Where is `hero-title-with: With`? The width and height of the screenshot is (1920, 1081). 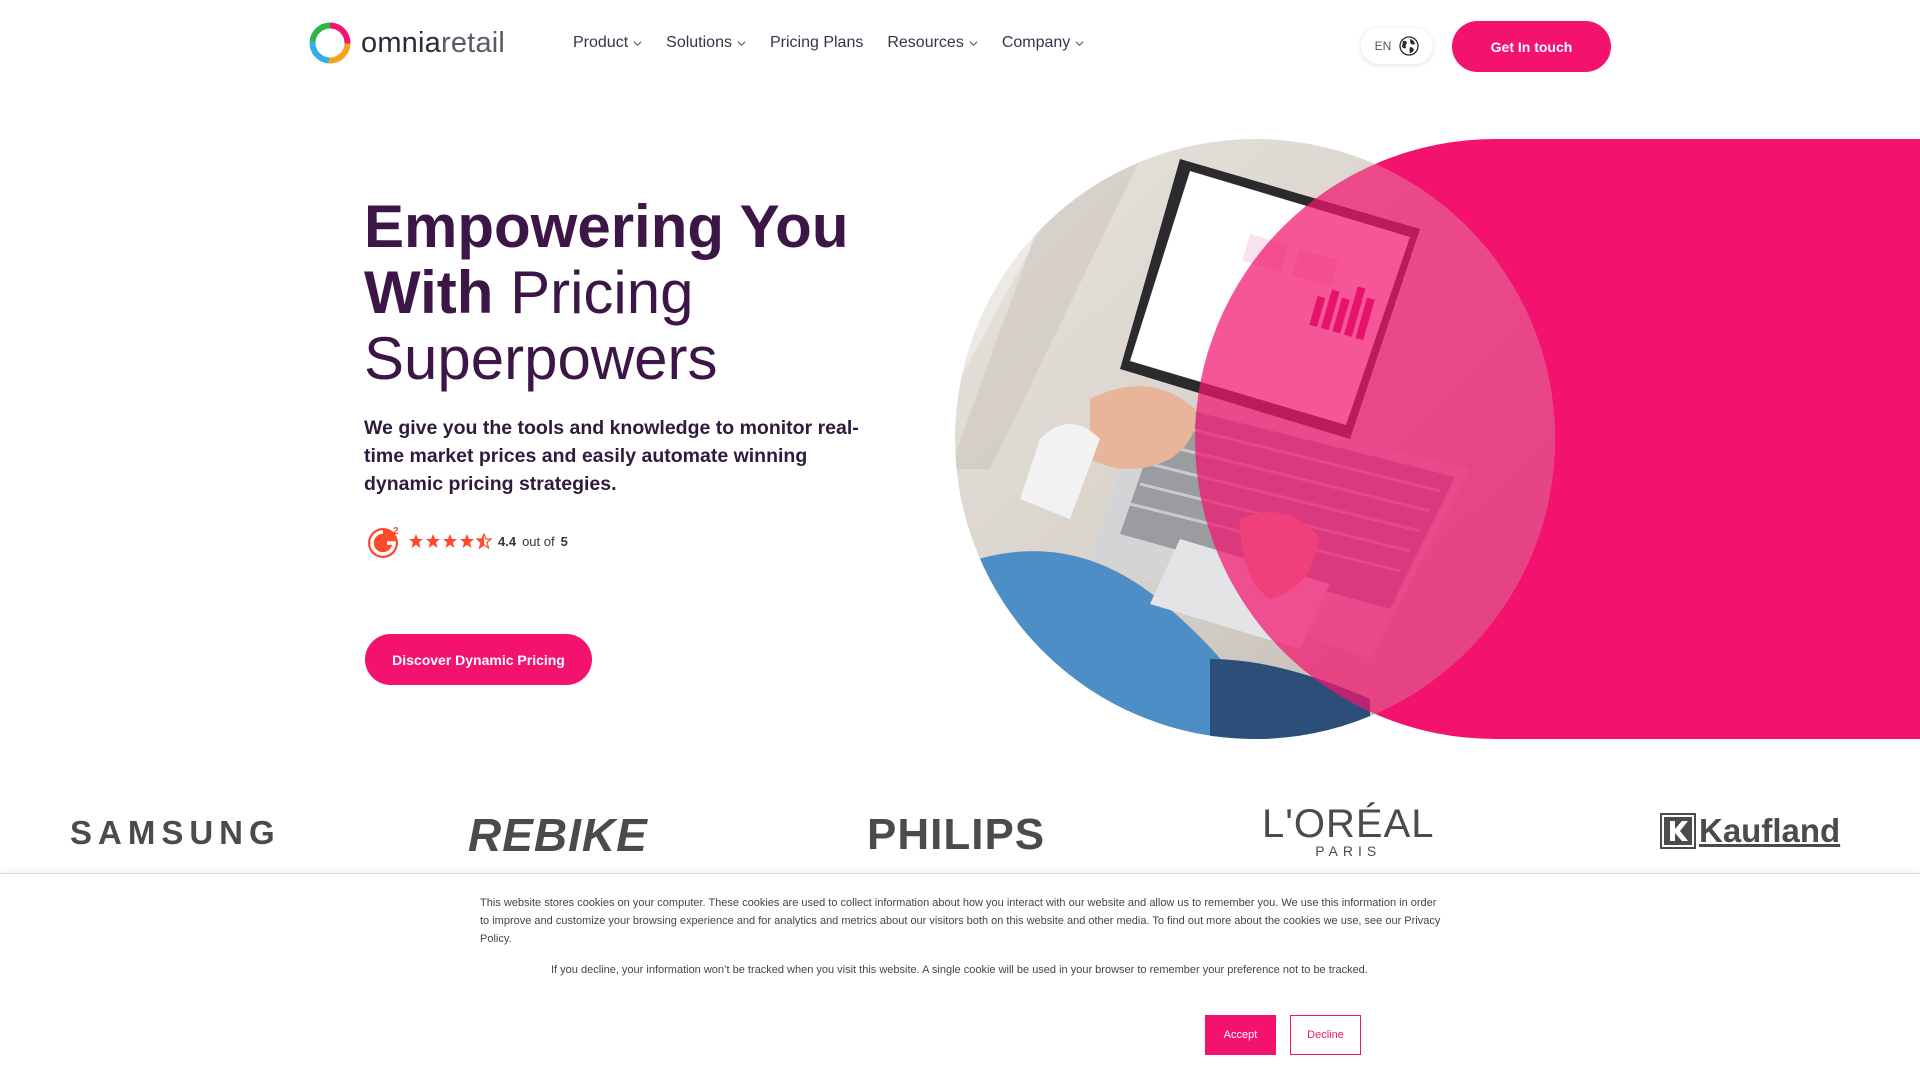
hero-title-with: With is located at coordinates (429, 292).